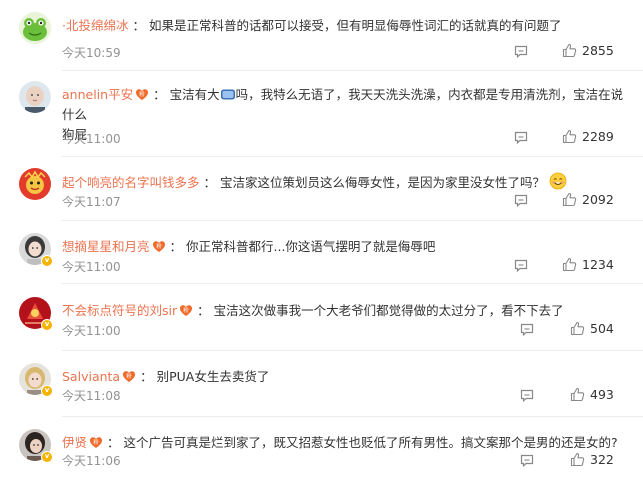  Describe the element at coordinates (227, 94) in the screenshot. I see `monitor-emoji-icon` at that location.